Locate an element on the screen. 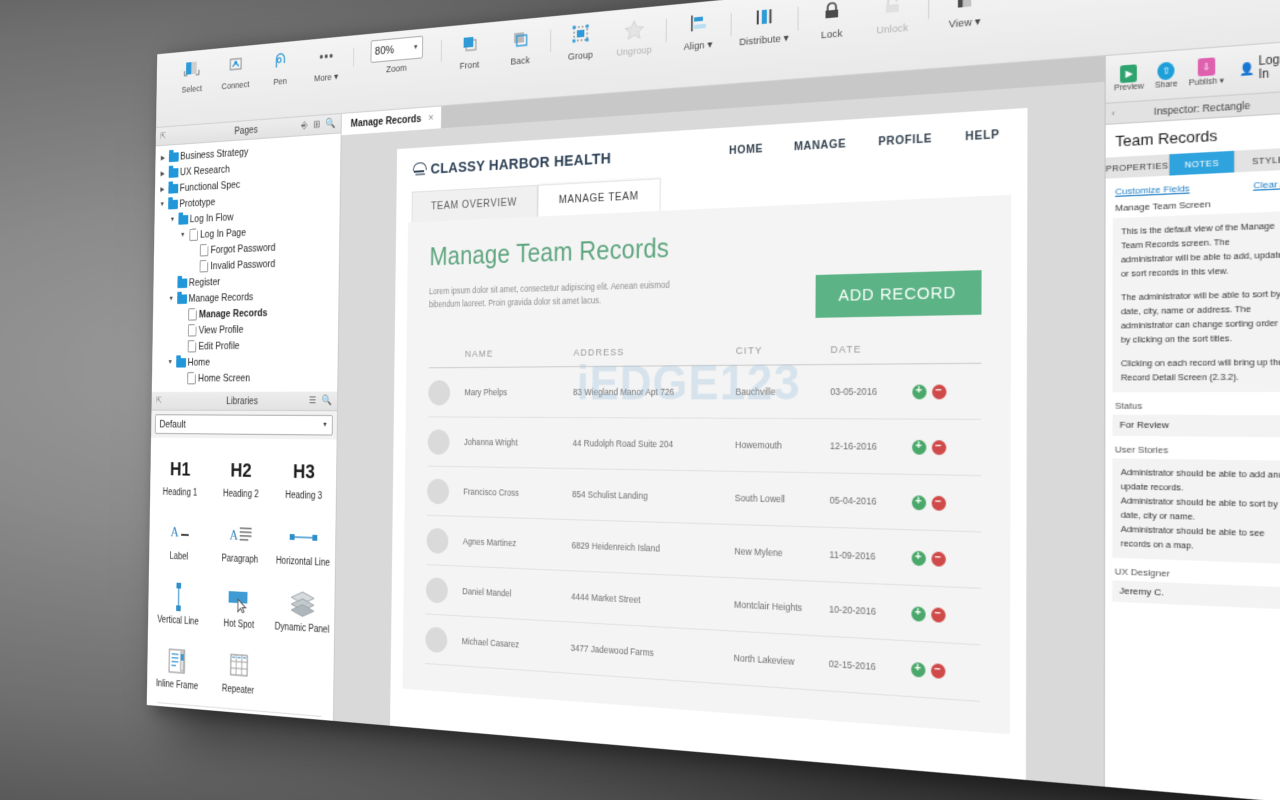  connect-tool-button: Connect is located at coordinates (235, 72).